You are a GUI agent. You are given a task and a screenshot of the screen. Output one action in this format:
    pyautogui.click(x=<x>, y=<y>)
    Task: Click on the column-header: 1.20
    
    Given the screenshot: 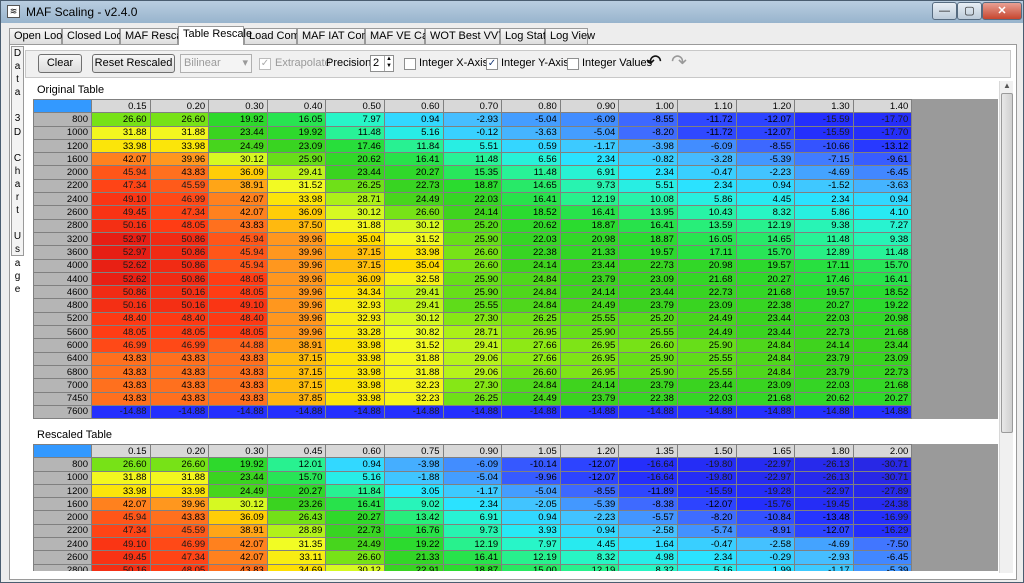 What is the action you would take?
    pyautogui.click(x=589, y=451)
    